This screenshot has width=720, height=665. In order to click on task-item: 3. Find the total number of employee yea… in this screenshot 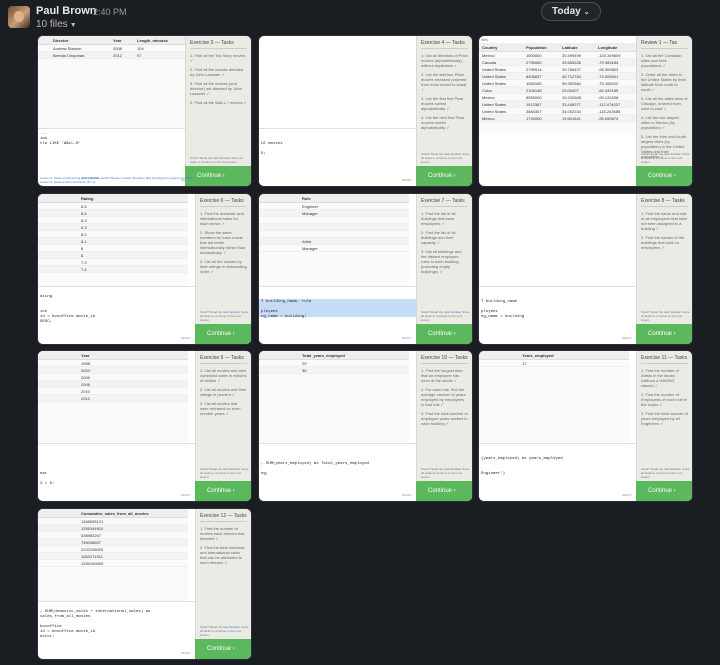, I will do `click(444, 418)`.